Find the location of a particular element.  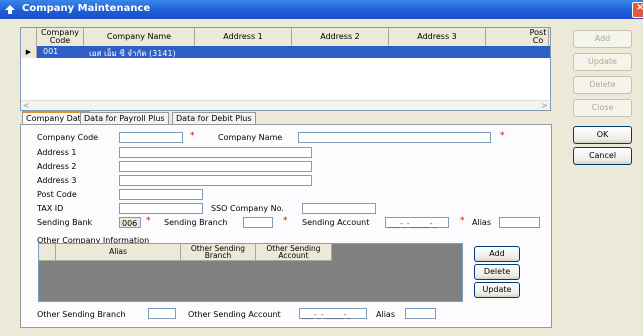

column-header-company-name: Company Name is located at coordinates (139, 37).